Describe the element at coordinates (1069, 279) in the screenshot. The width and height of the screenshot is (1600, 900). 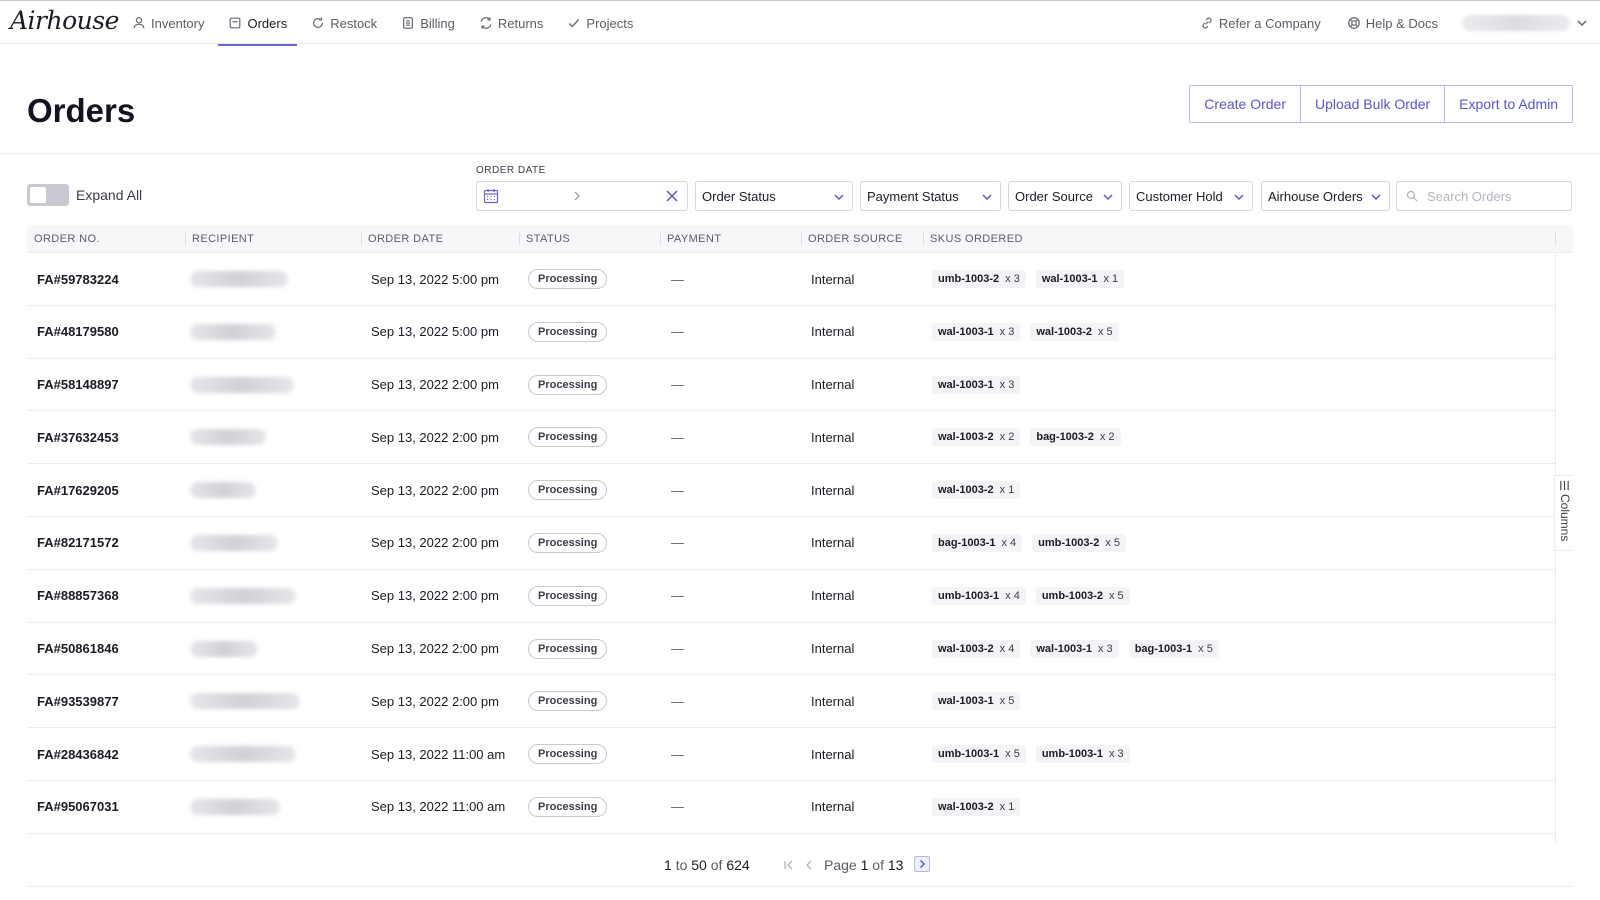
I see `sku-code: wal-1003-1` at that location.